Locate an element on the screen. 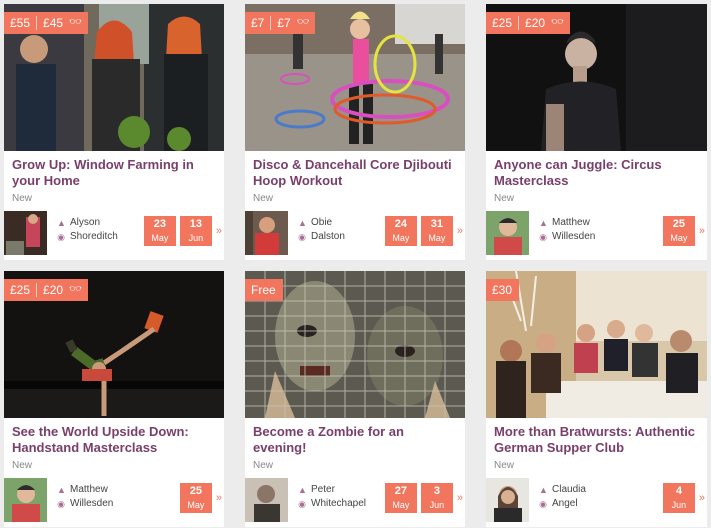  price-full: Free is located at coordinates (263, 290).